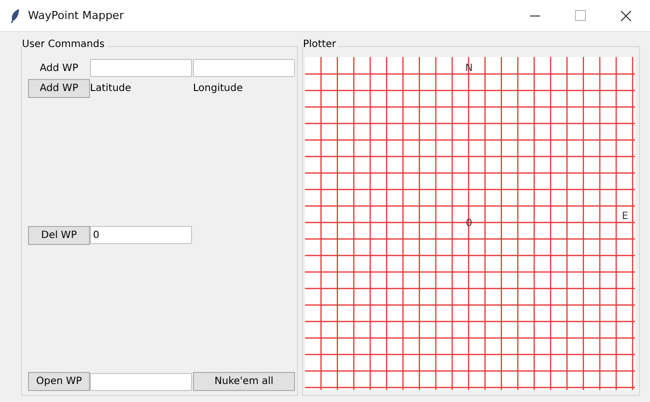 The image size is (650, 402). I want to click on waypoint-index-field: 0, so click(141, 235).